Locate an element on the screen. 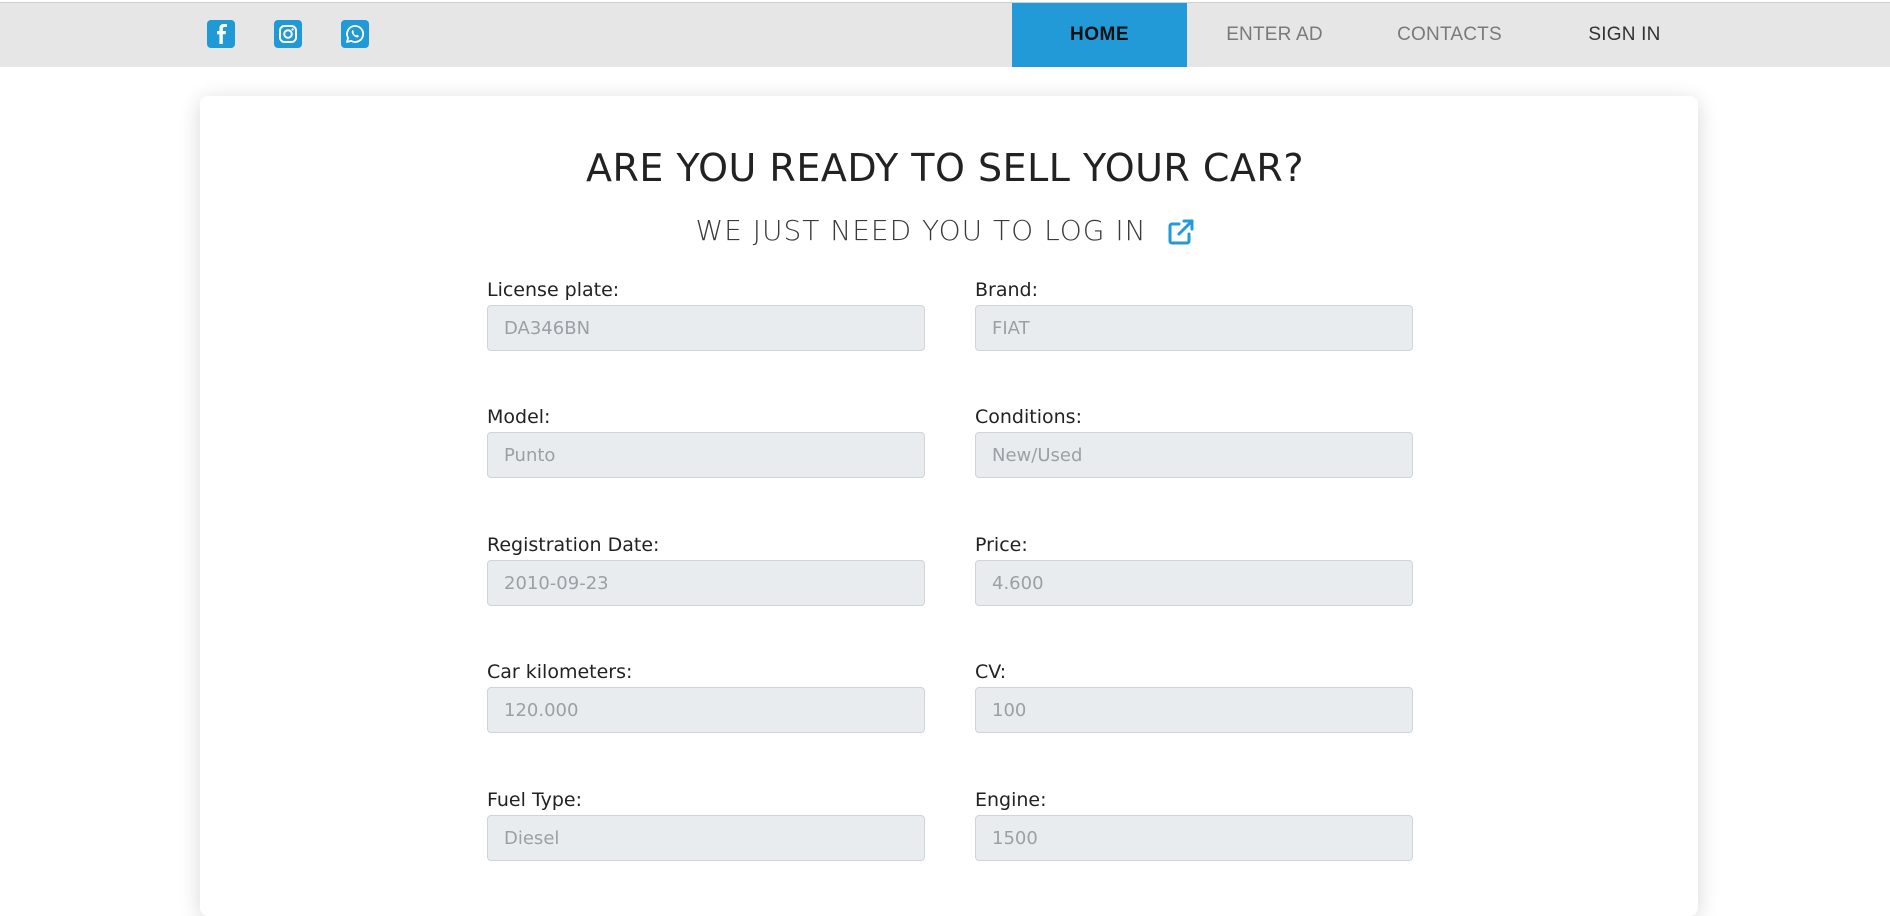 This screenshot has width=1890, height=916. top-navbar: HOME ENTER AD CONTACTS SIGN IN is located at coordinates (945, 34).